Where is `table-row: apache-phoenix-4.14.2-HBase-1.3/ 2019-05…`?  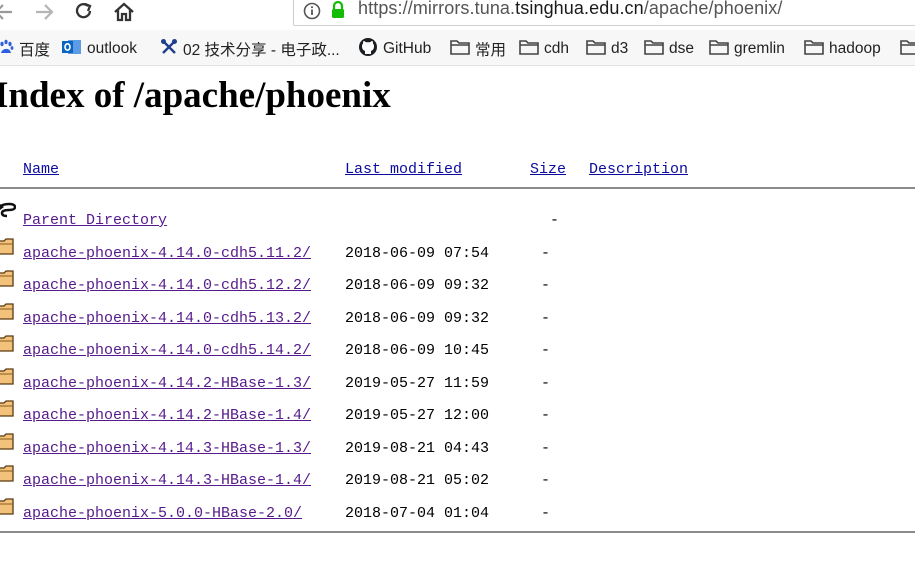 table-row: apache-phoenix-4.14.2-HBase-1.3/ 2019-05… is located at coordinates (457, 384).